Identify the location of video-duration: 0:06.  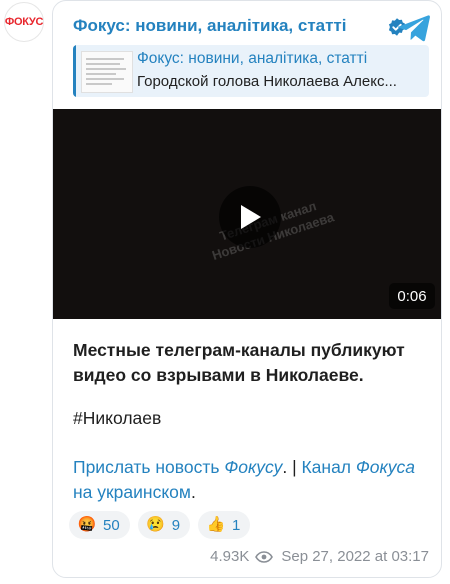
(412, 296).